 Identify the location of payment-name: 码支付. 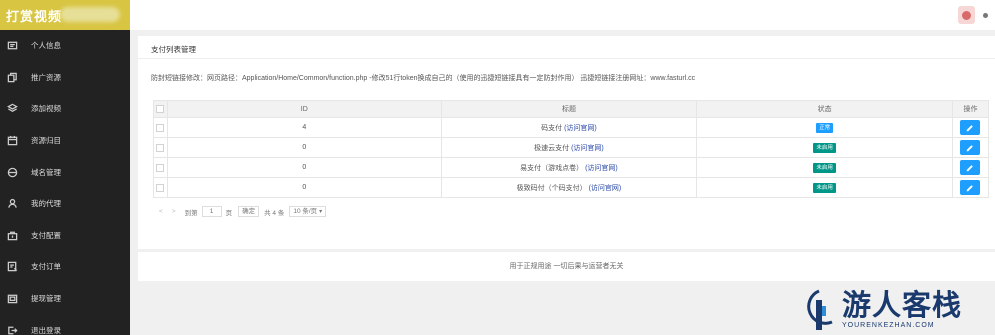
(552, 128).